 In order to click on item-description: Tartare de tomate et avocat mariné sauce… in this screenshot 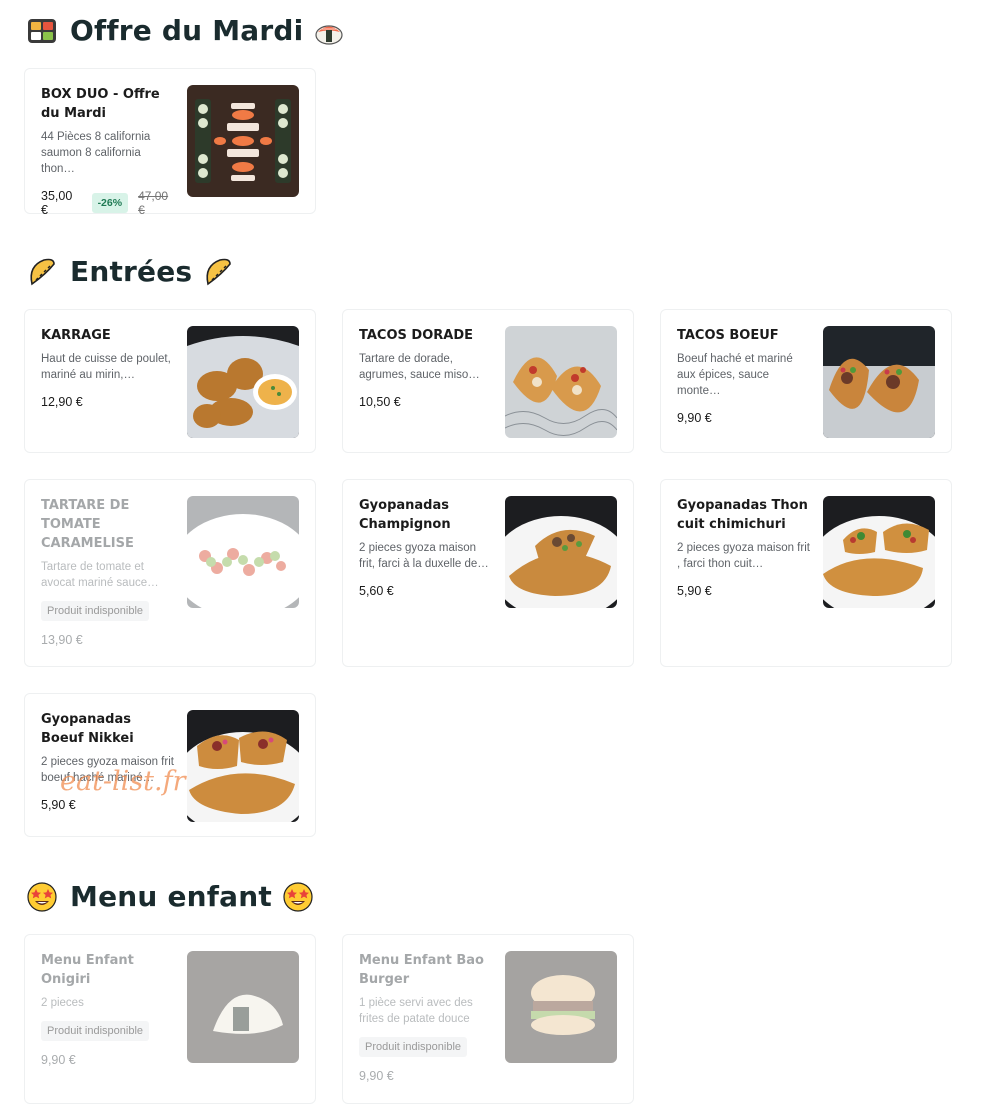, I will do `click(100, 575)`.